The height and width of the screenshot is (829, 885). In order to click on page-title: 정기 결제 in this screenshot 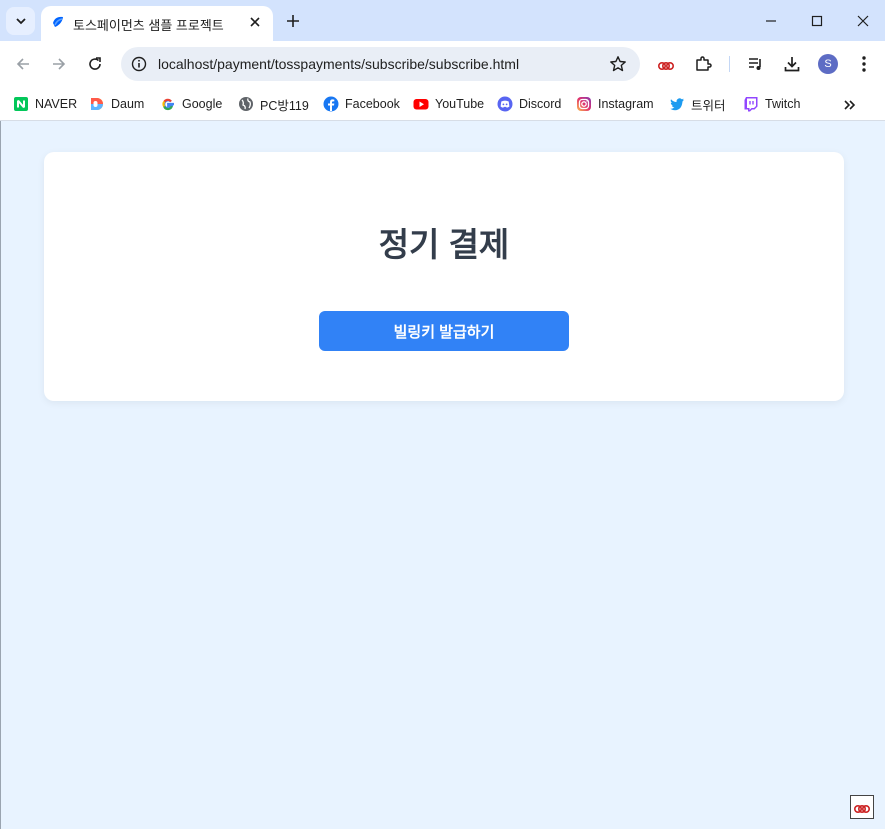, I will do `click(444, 244)`.